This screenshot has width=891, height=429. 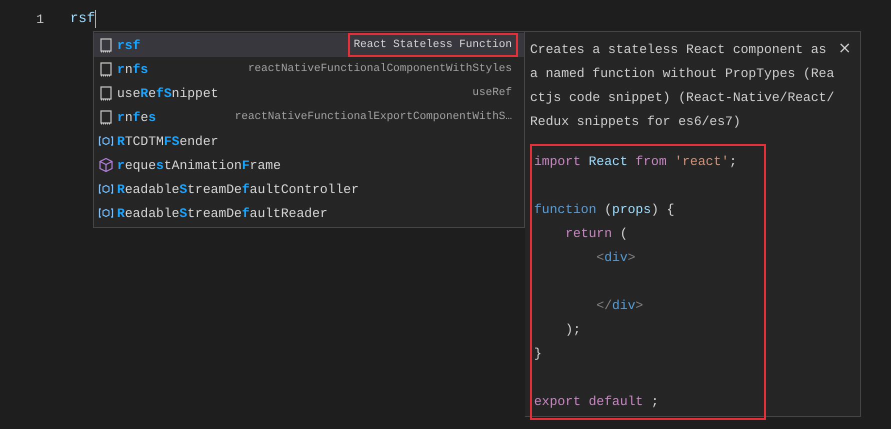 What do you see at coordinates (136, 117) in the screenshot?
I see `suggestion-label: rnfes` at bounding box center [136, 117].